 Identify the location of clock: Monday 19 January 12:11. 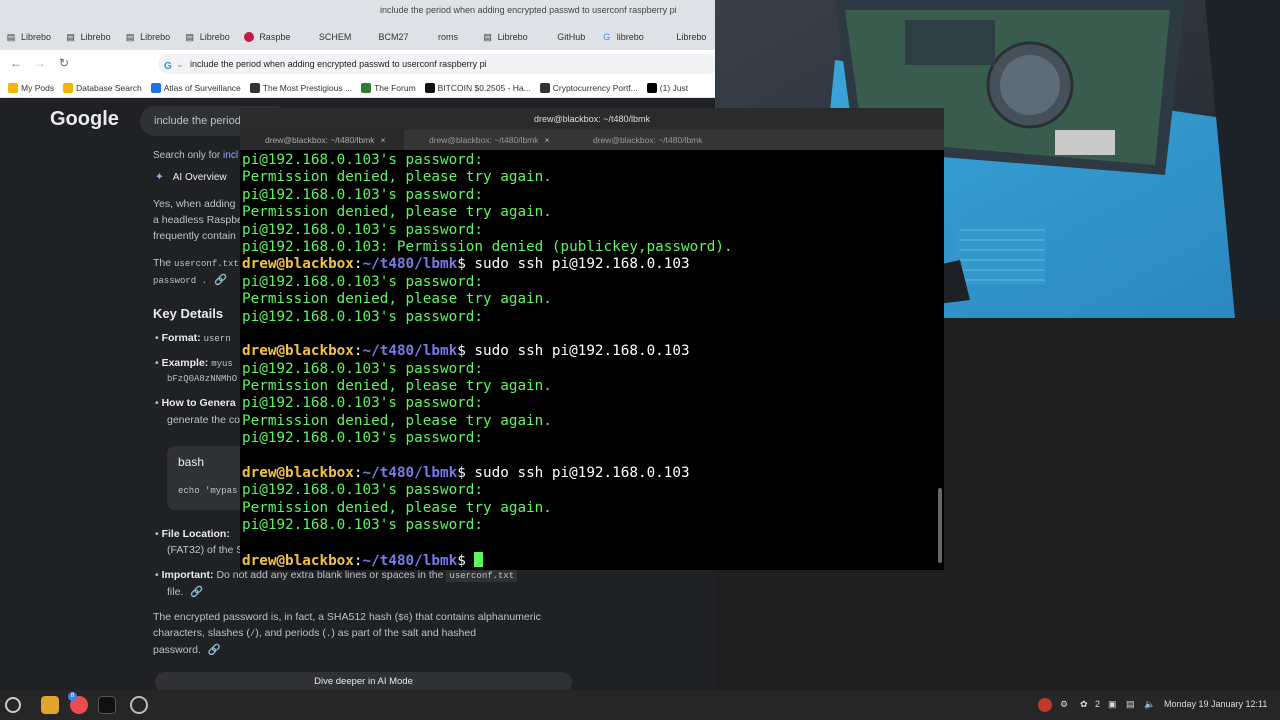
(1215, 704).